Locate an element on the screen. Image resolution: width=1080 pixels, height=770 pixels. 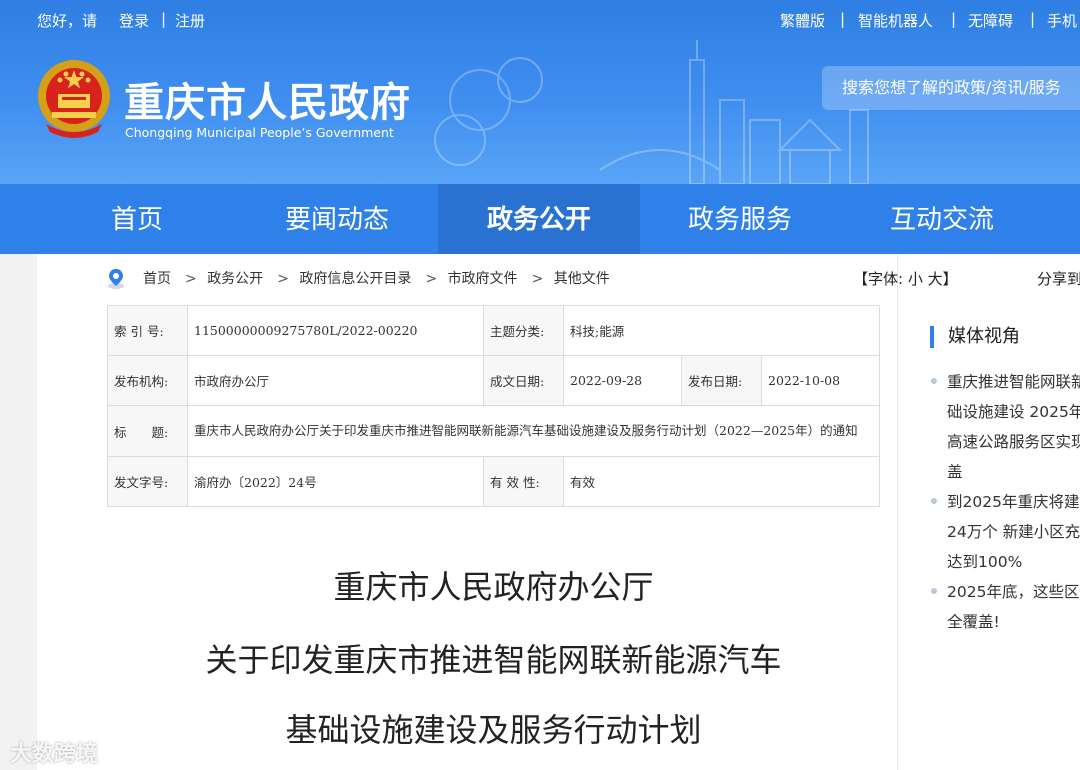
media-item-2-line: 24万个 新建小区充 is located at coordinates (1013, 531).